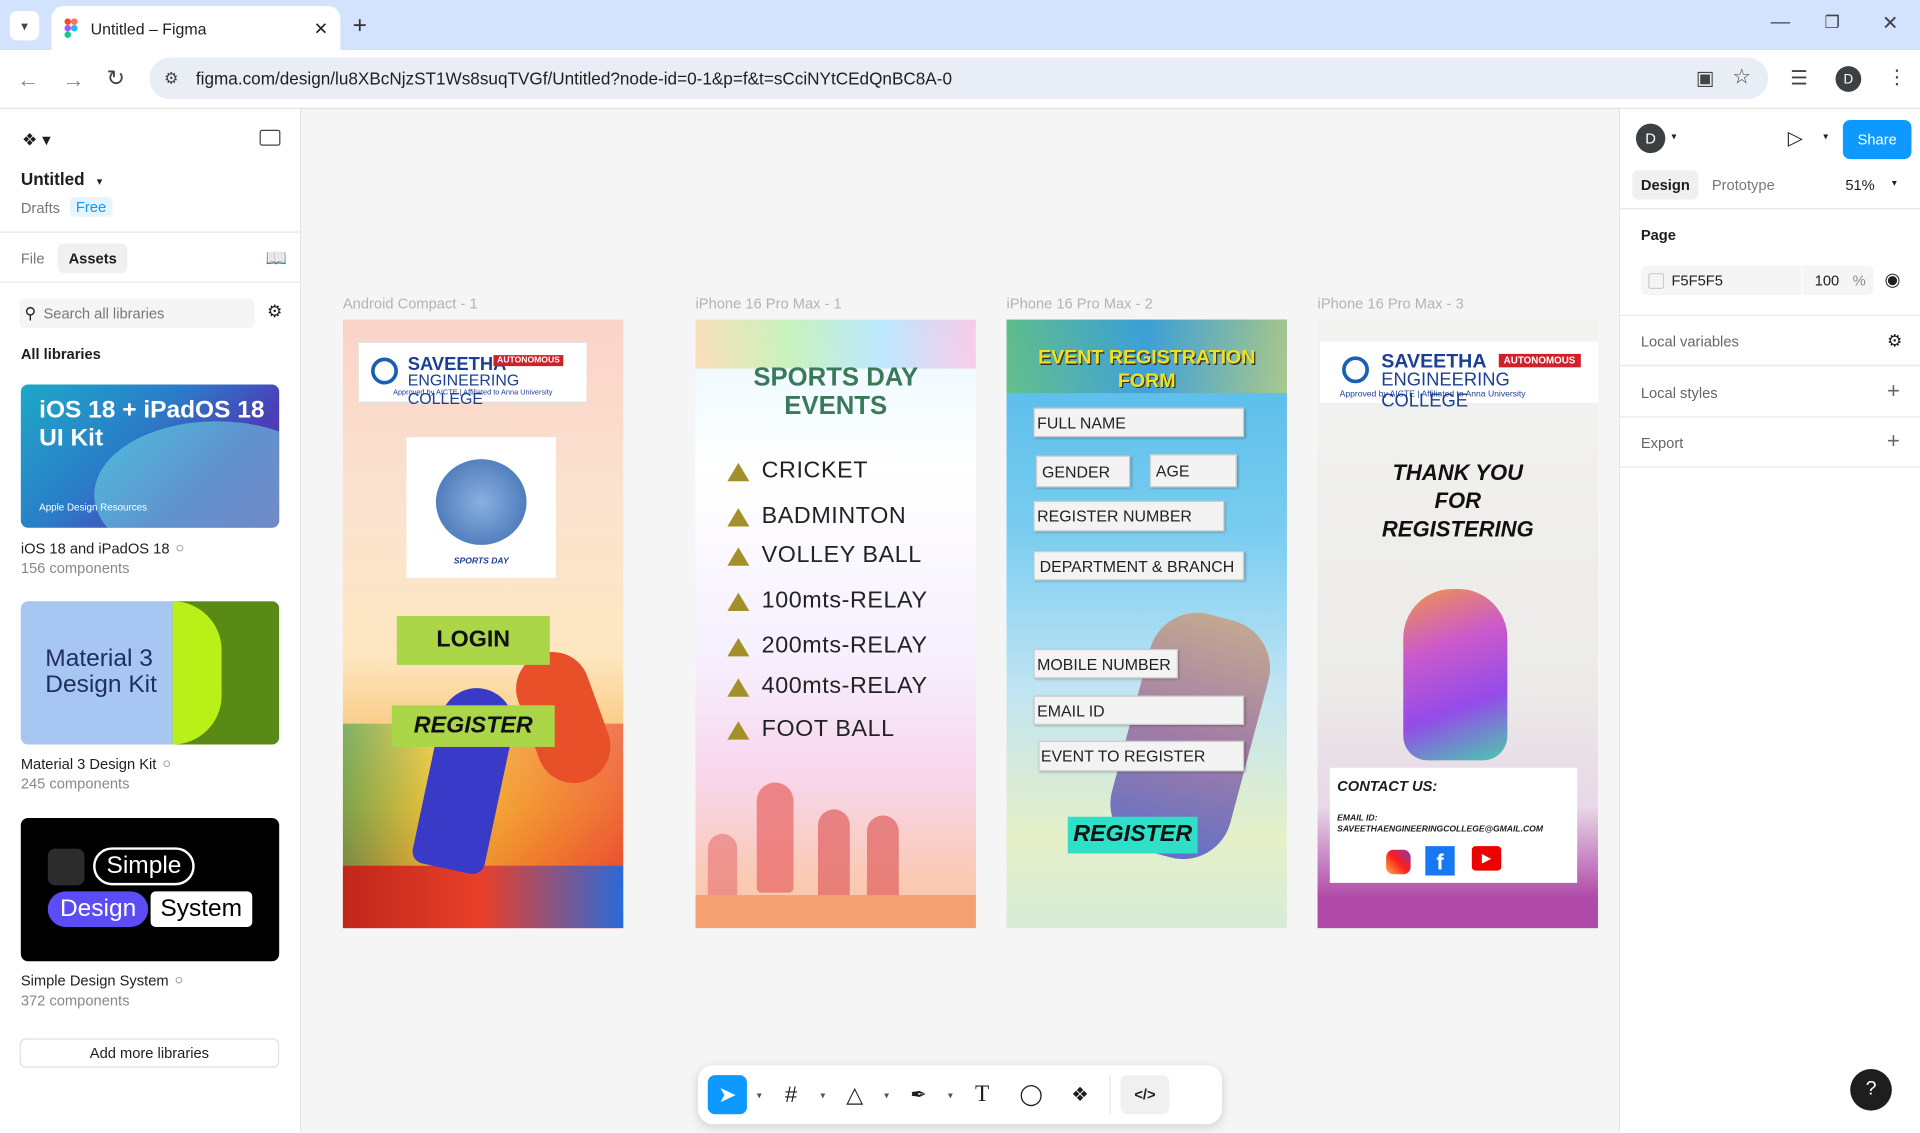  What do you see at coordinates (116, 79) in the screenshot?
I see `reload-icon: ↻` at bounding box center [116, 79].